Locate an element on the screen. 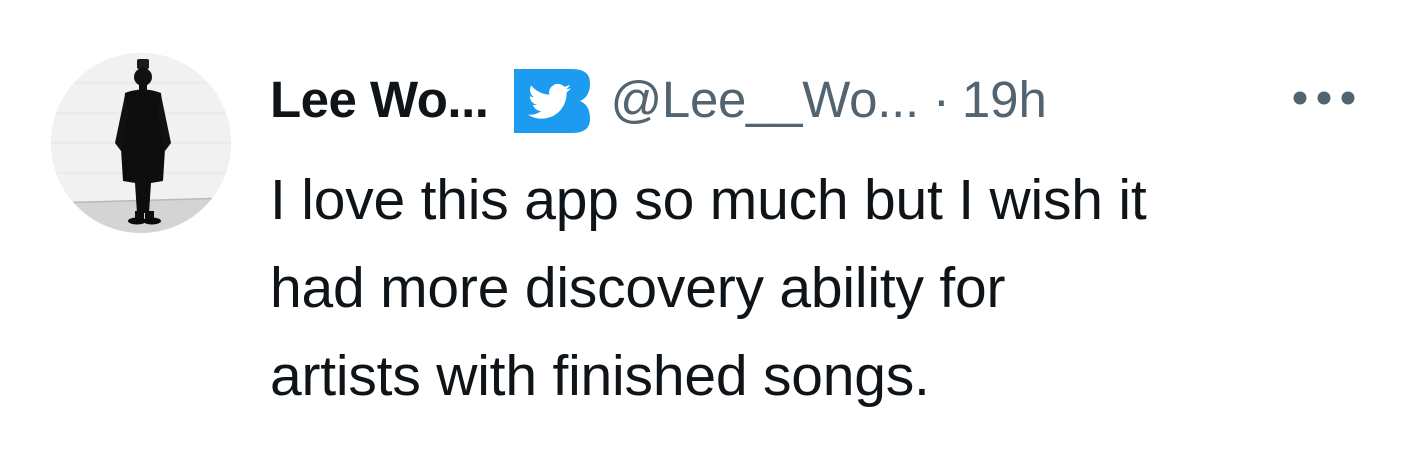  twitter-bird-icon is located at coordinates (552, 101).